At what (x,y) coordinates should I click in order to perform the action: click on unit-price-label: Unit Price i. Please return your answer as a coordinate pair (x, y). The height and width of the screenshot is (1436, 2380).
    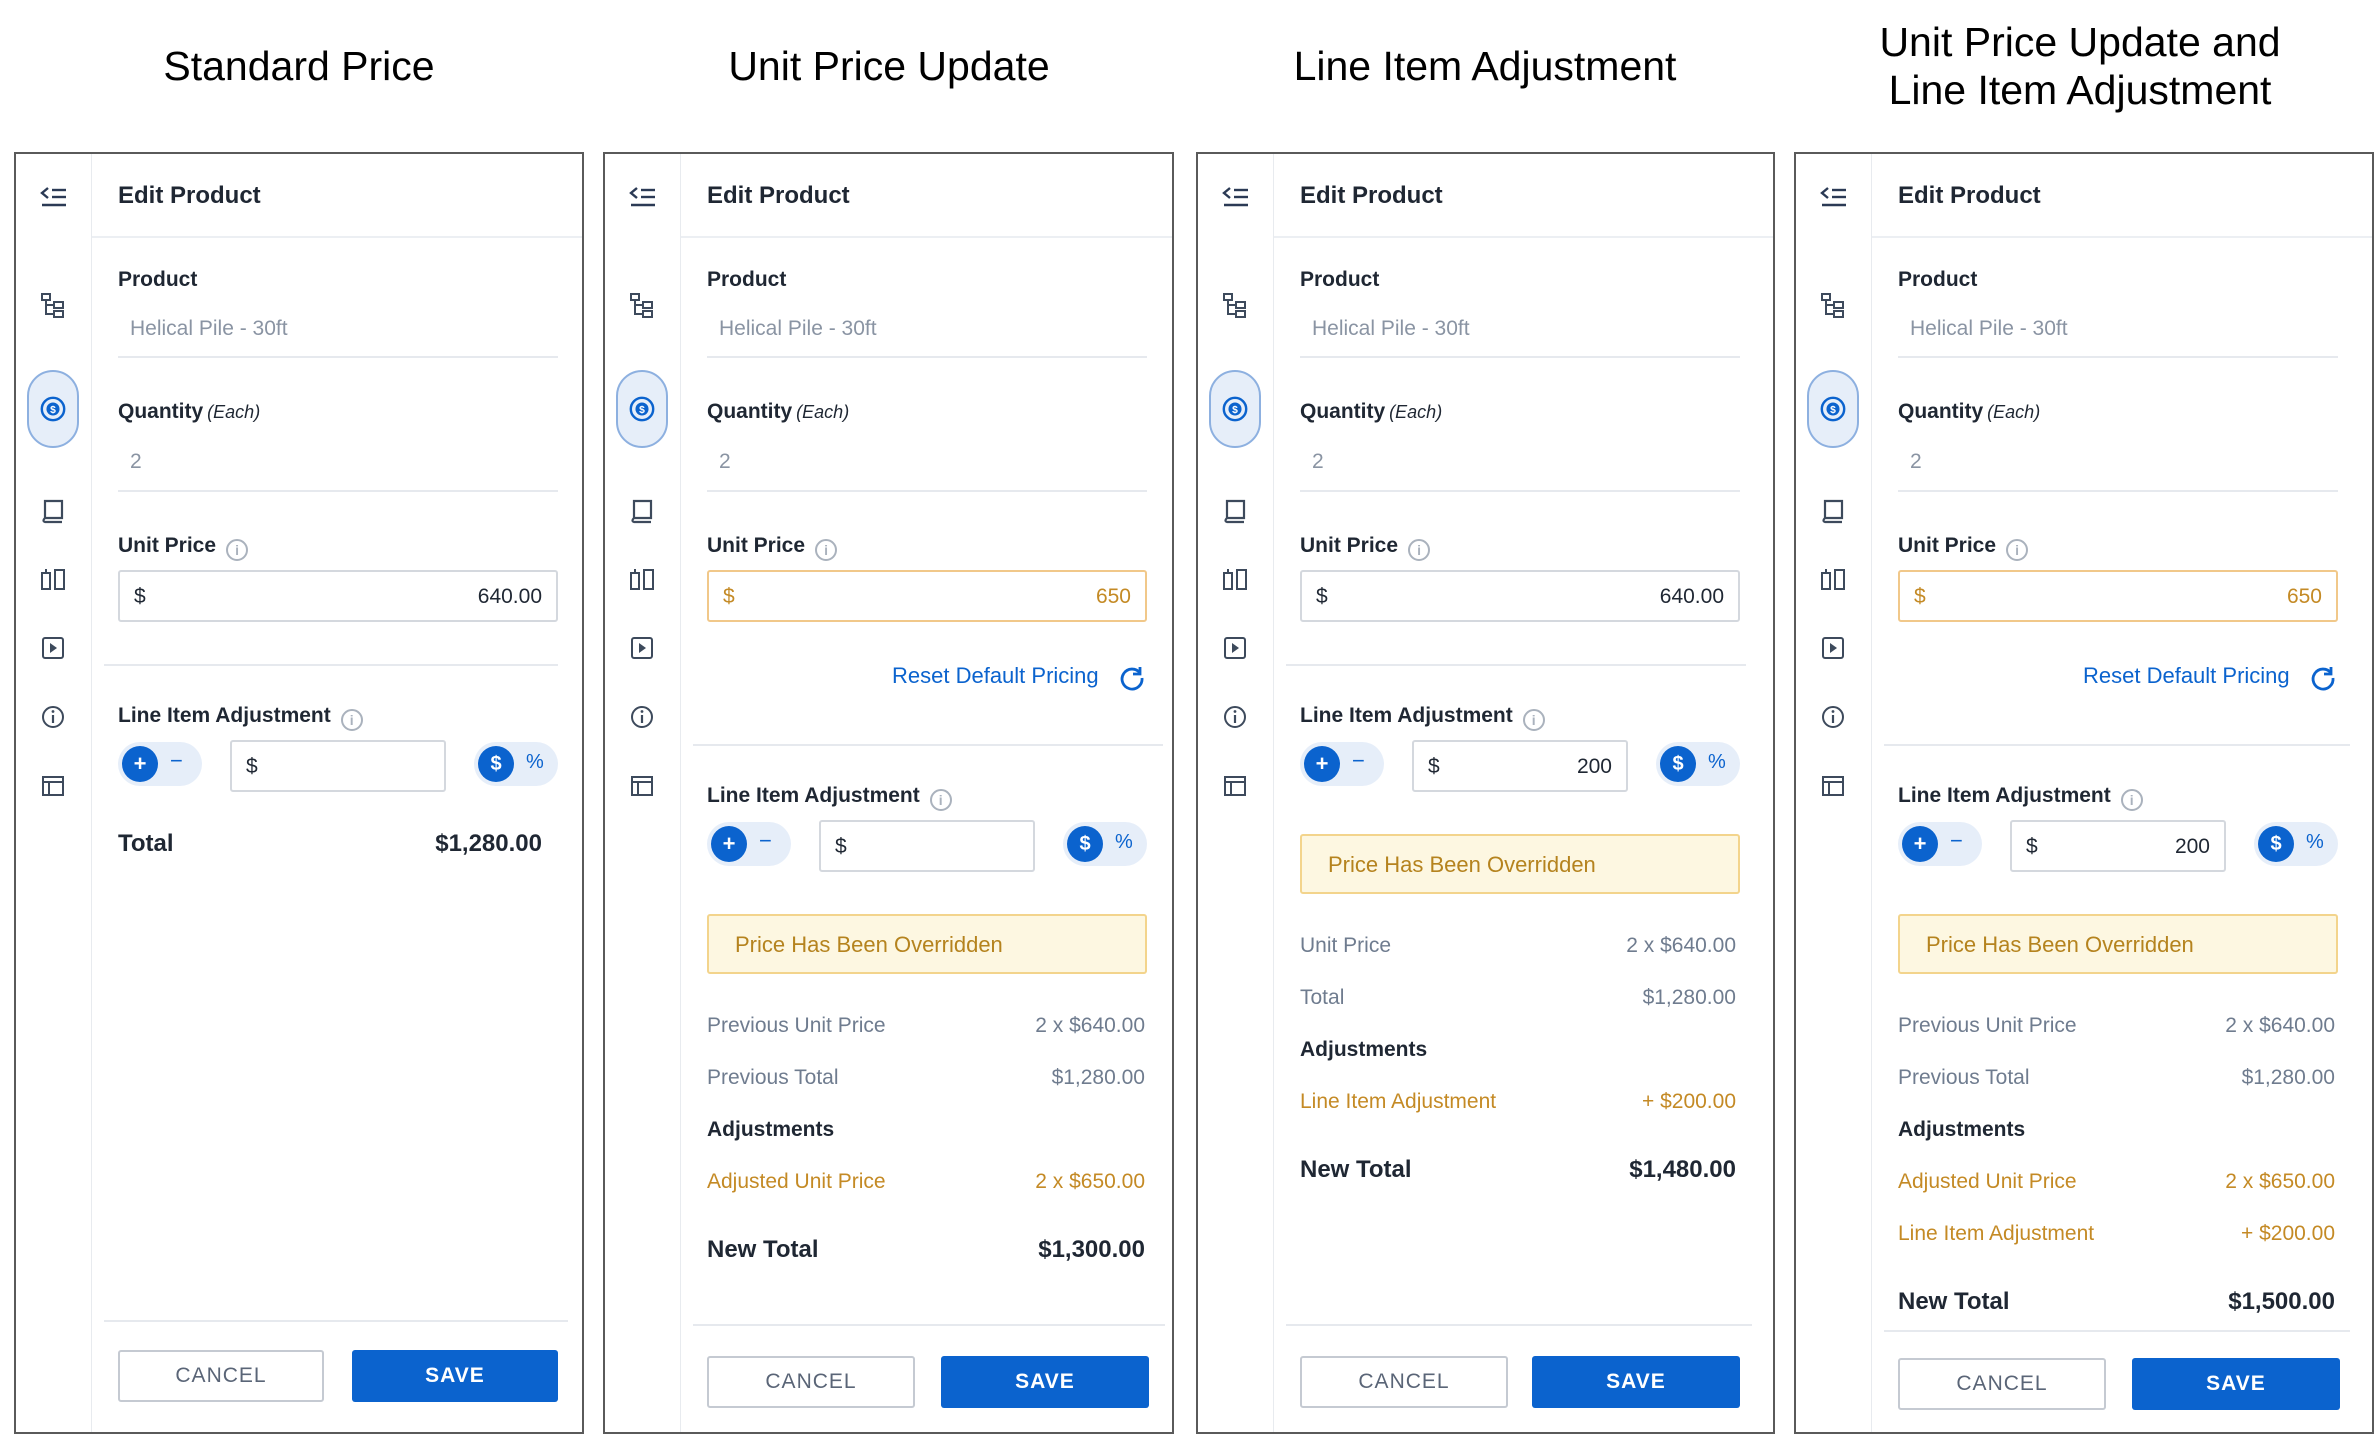
    Looking at the image, I should click on (772, 547).